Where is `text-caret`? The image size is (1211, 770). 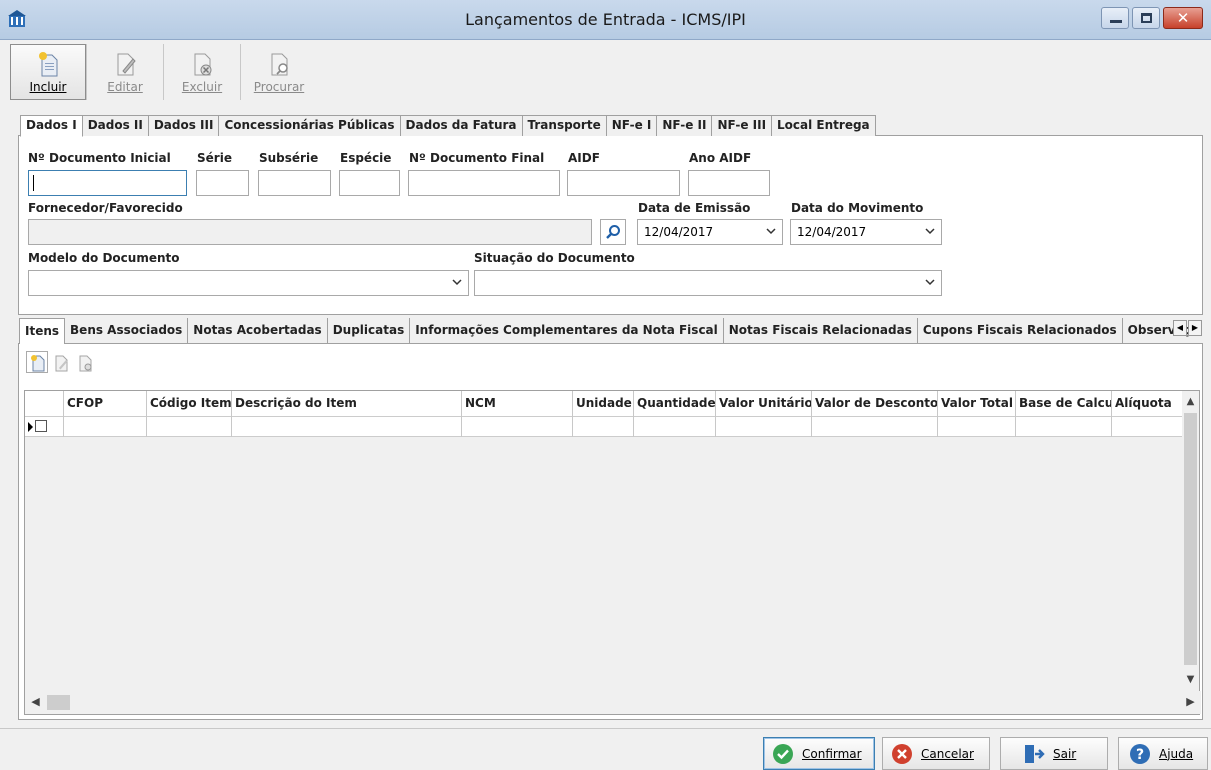
text-caret is located at coordinates (33, 183).